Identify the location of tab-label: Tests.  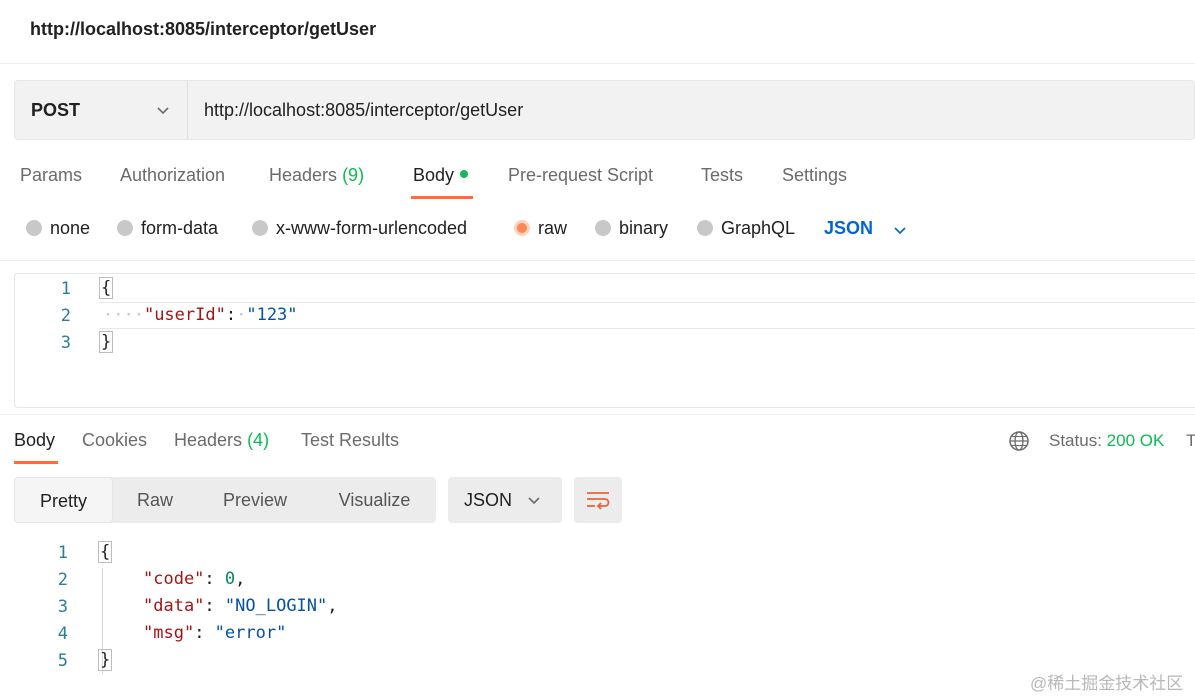
(722, 175).